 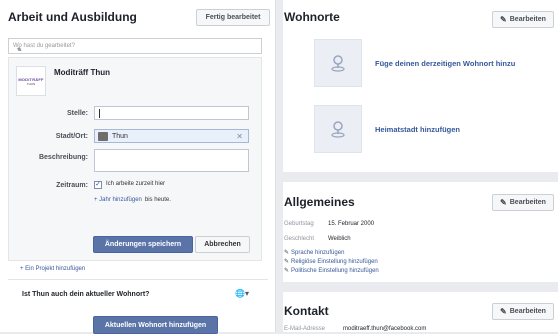 I want to click on gender-label: Geschlecht, so click(x=299, y=239).